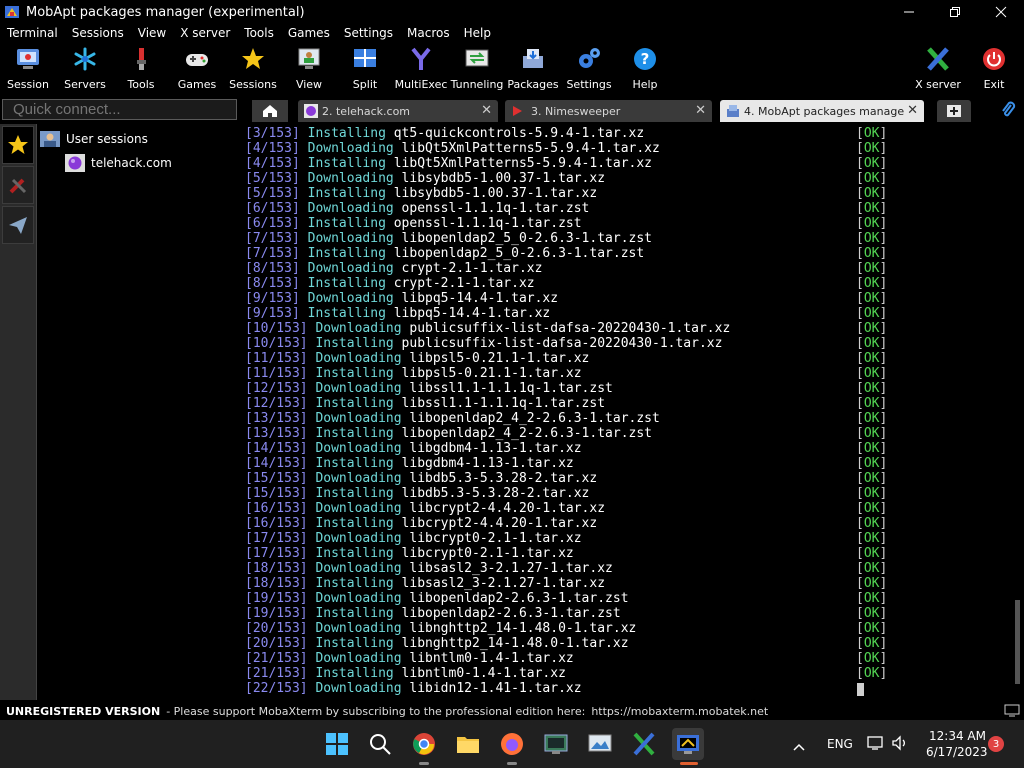  I want to click on settings-button: Settings, so click(589, 68).